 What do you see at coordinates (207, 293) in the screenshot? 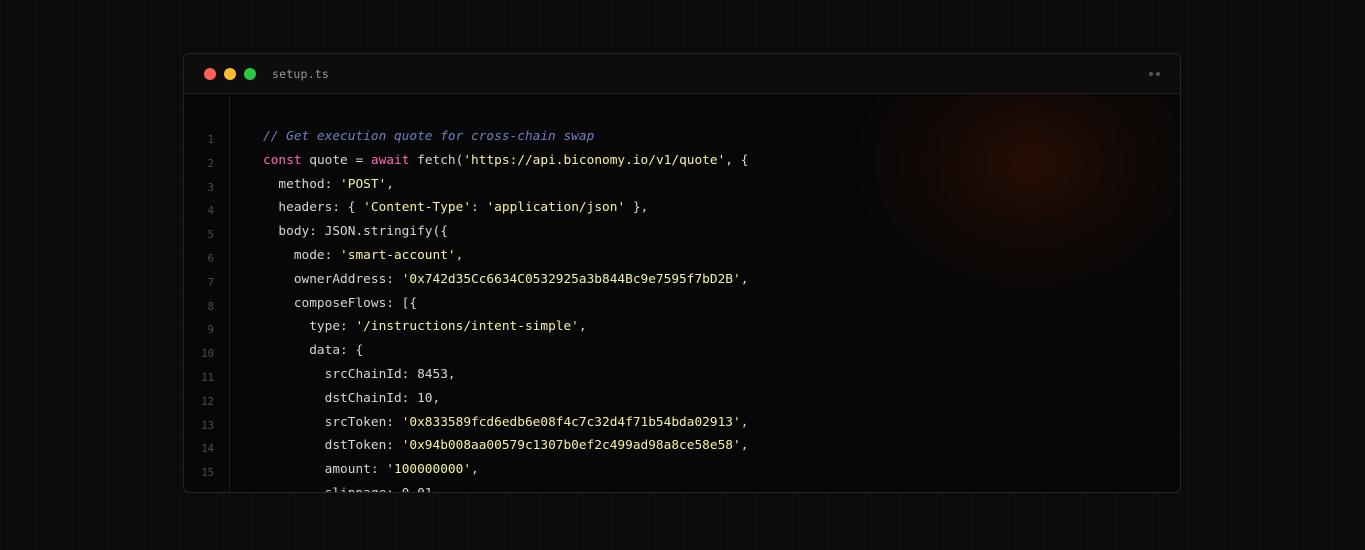
I see `line-number-gutter: 1234567891011121314151617` at bounding box center [207, 293].